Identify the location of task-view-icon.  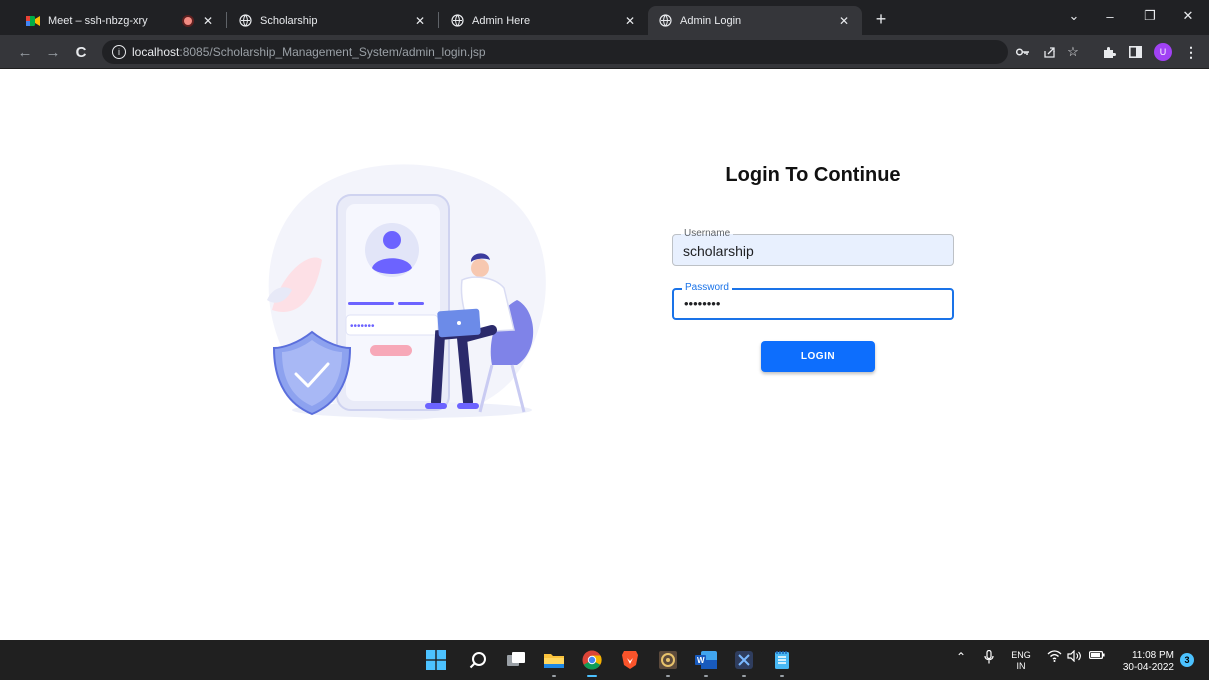
(516, 660).